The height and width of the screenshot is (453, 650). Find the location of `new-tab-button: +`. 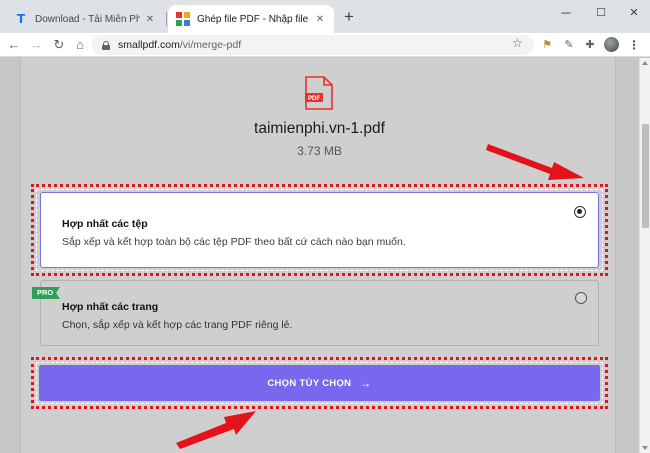

new-tab-button: + is located at coordinates (349, 17).